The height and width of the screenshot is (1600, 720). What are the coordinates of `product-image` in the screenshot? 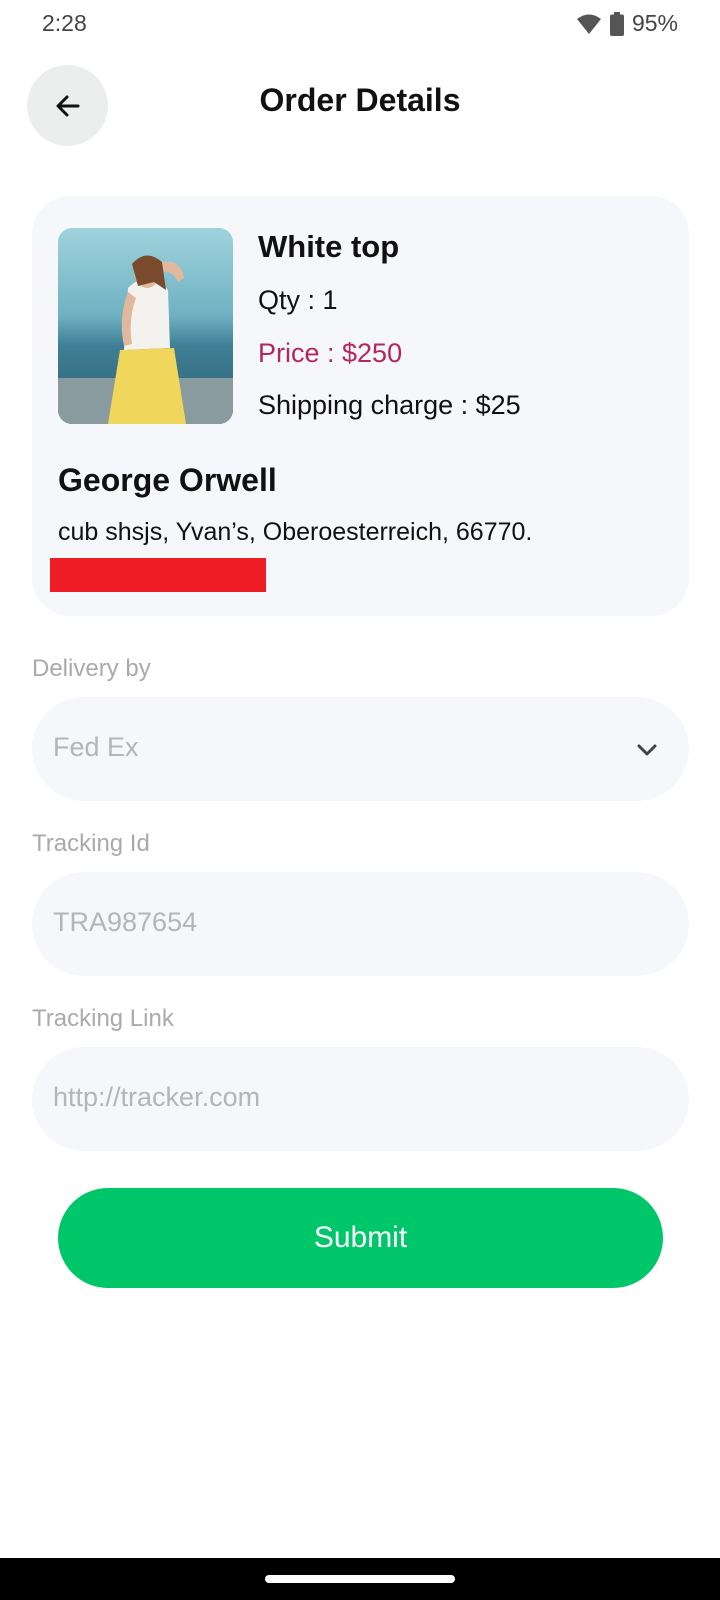 It's located at (145, 326).